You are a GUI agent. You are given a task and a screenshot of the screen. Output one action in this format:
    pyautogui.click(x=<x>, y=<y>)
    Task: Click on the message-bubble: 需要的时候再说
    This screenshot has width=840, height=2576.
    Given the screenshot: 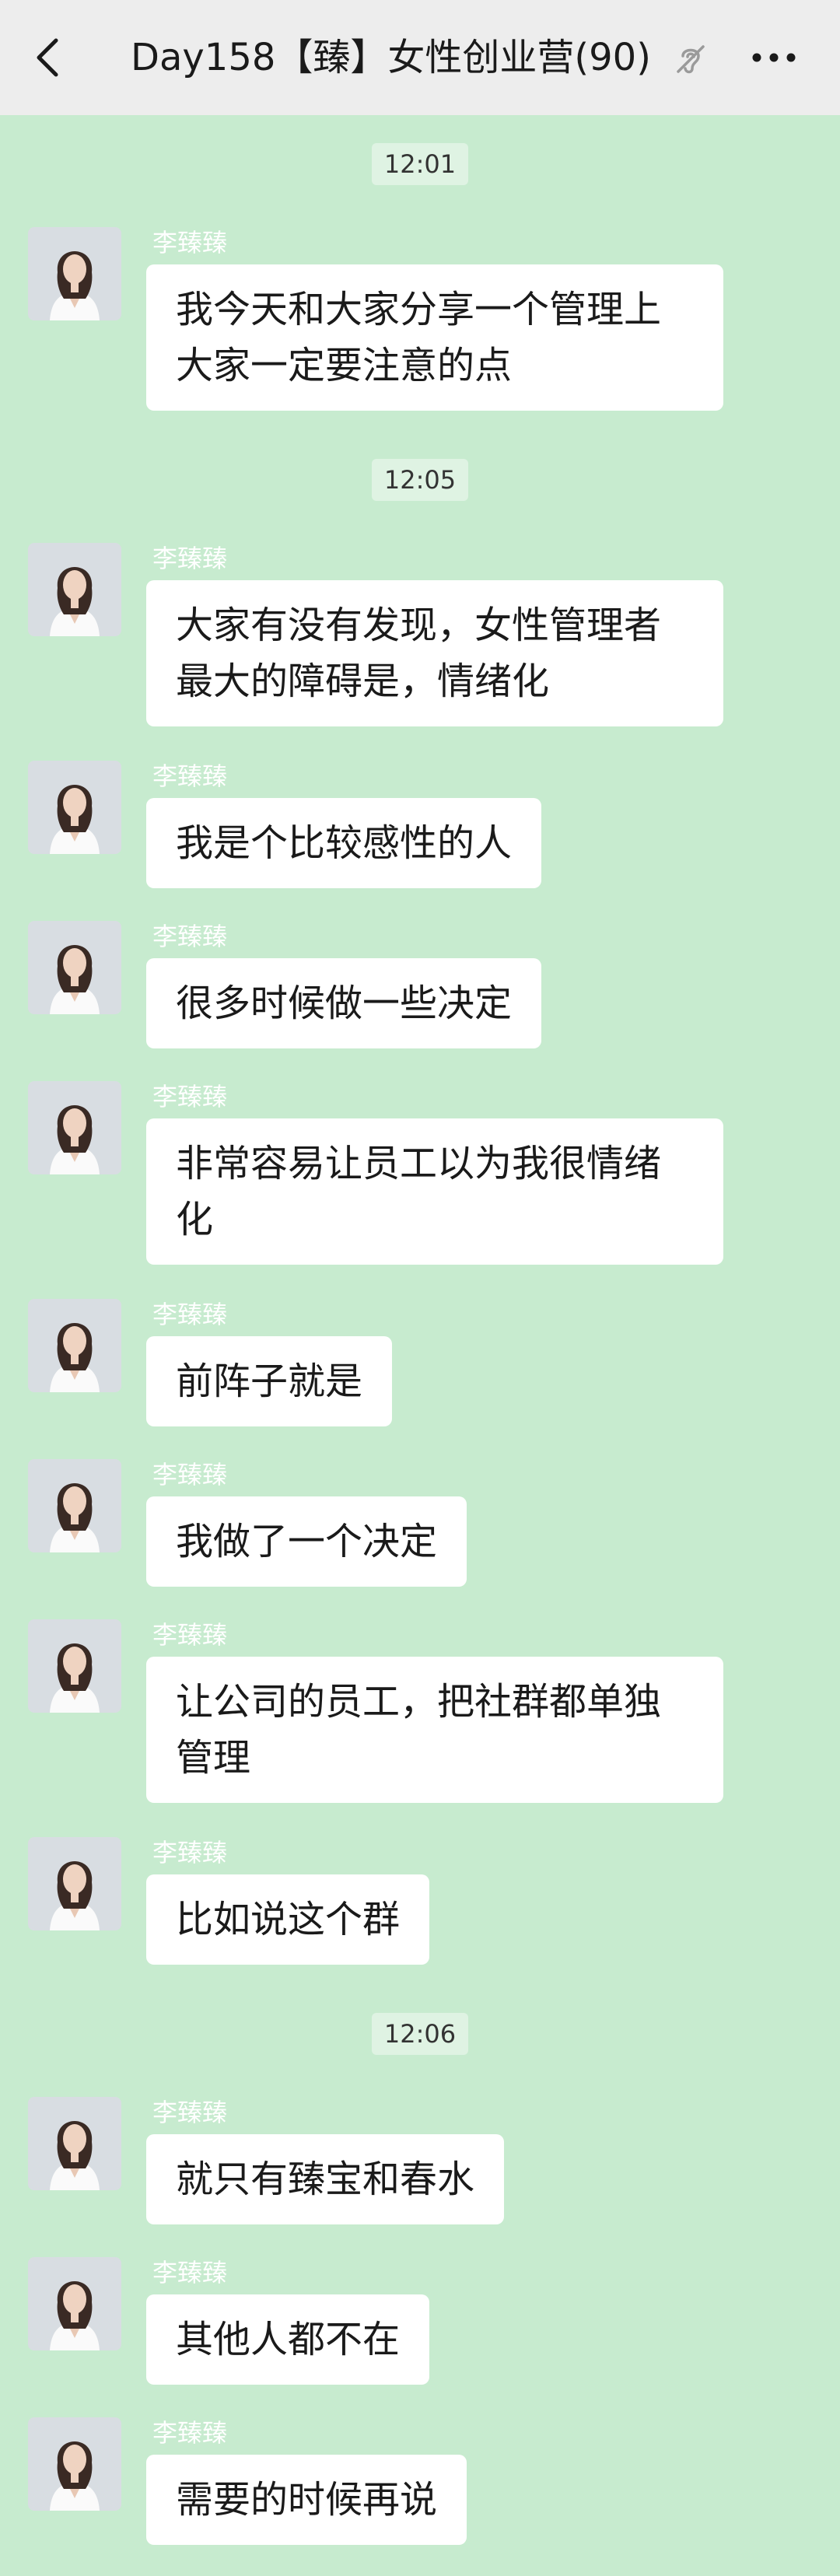 What is the action you would take?
    pyautogui.click(x=307, y=2500)
    